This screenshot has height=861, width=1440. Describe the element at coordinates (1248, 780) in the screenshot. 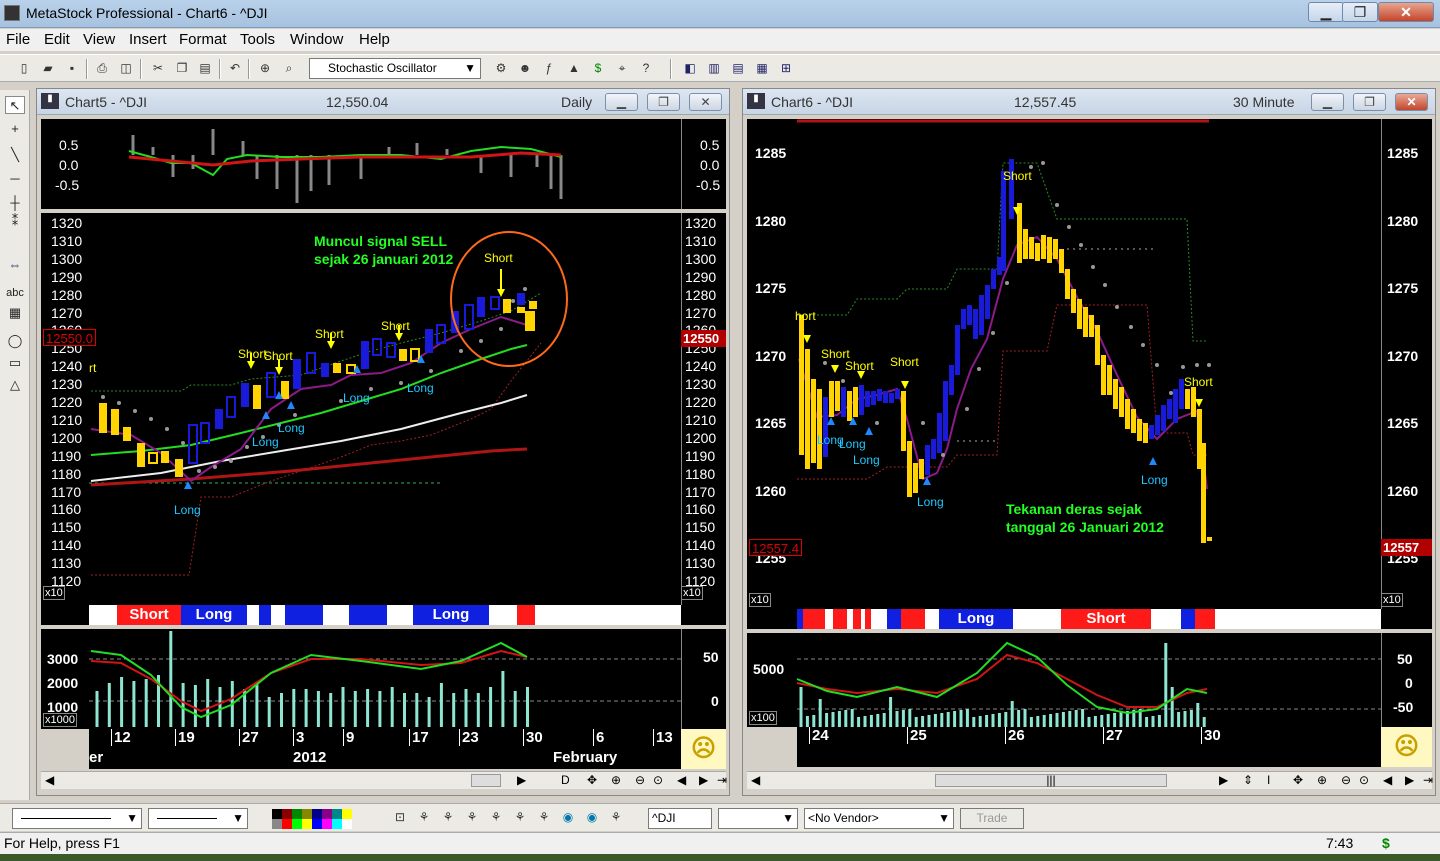

I see `move-icon: ⇕` at that location.